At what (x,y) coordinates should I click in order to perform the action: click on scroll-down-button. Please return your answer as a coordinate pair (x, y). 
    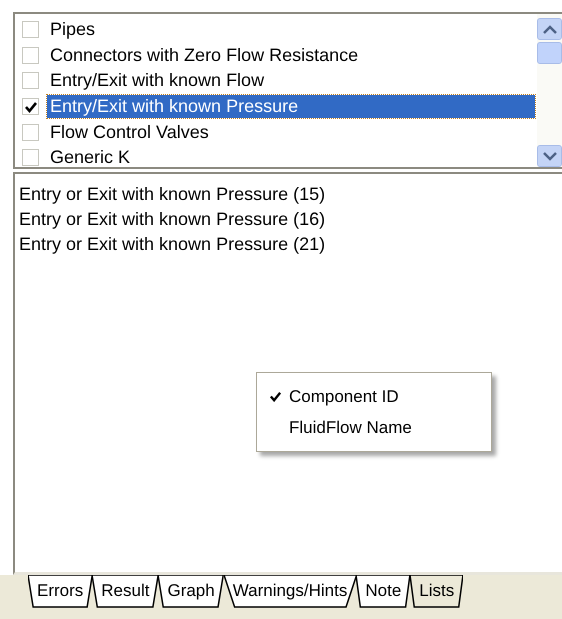
    Looking at the image, I should click on (549, 156).